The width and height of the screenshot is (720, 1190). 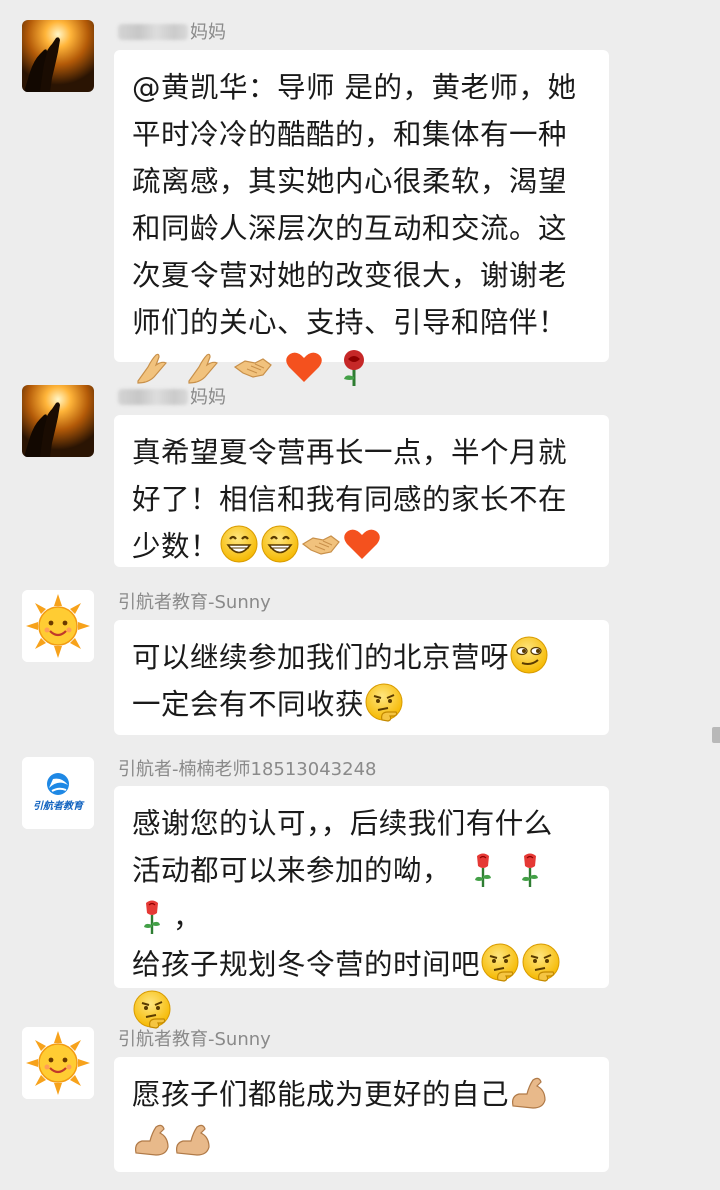 I want to click on smirk-face-icon, so click(x=529, y=655).